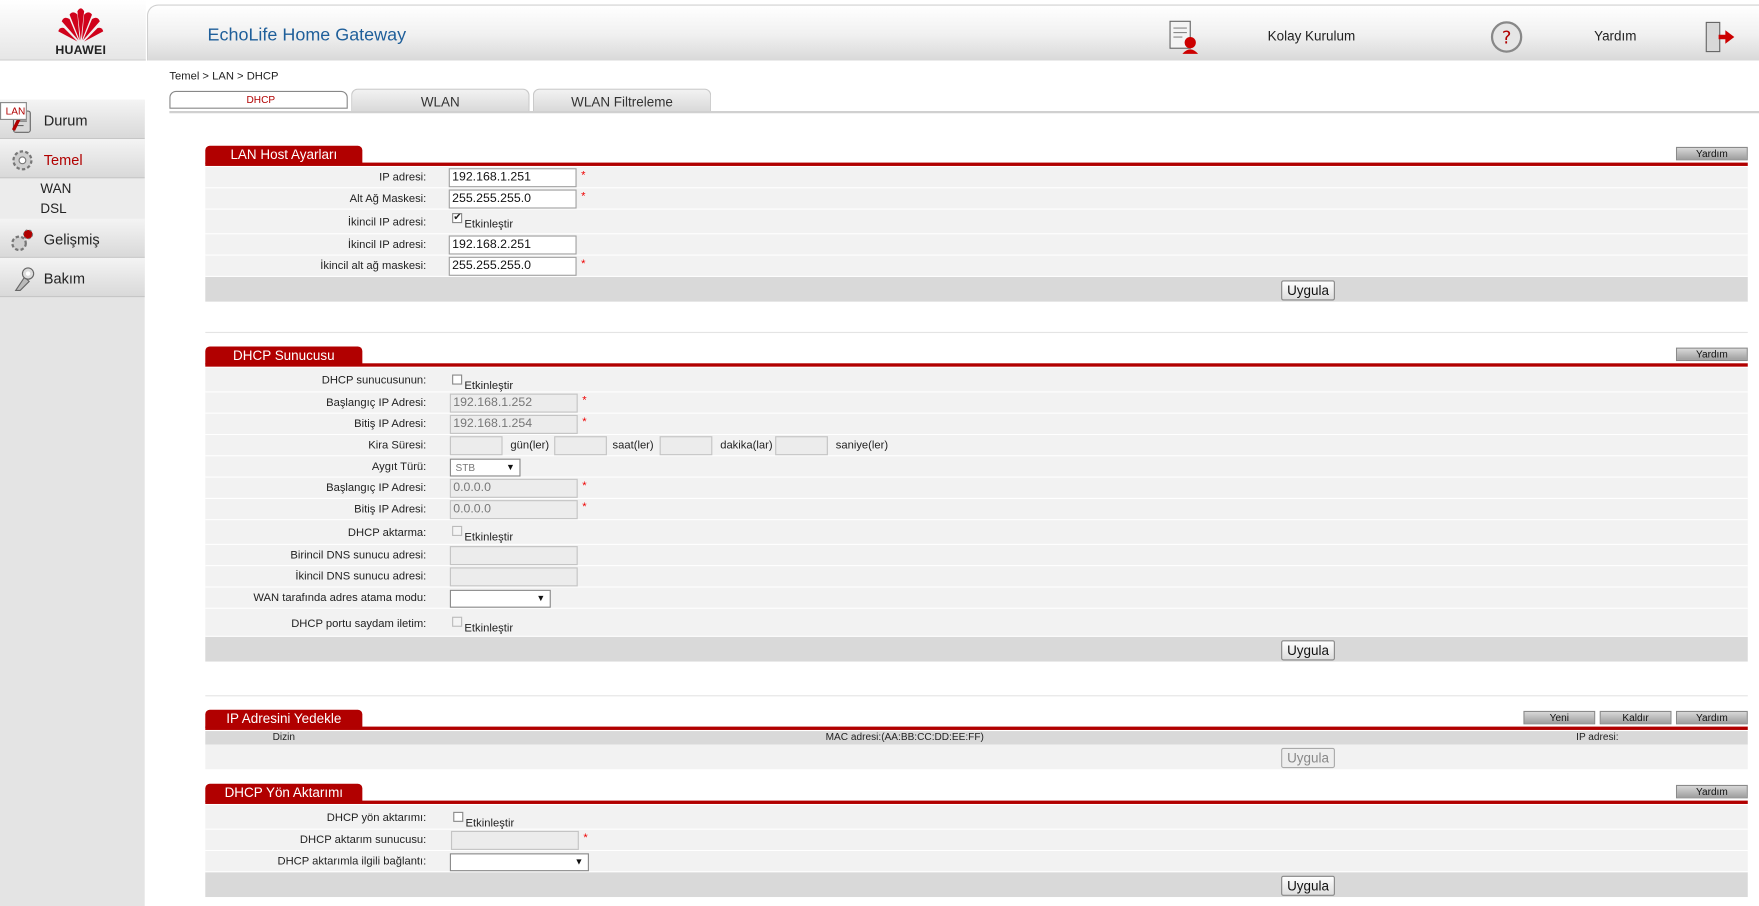  Describe the element at coordinates (904, 737) in the screenshot. I see `column-header: MAC adresi:(AA:BB:CC:DD:EE:FF)` at that location.